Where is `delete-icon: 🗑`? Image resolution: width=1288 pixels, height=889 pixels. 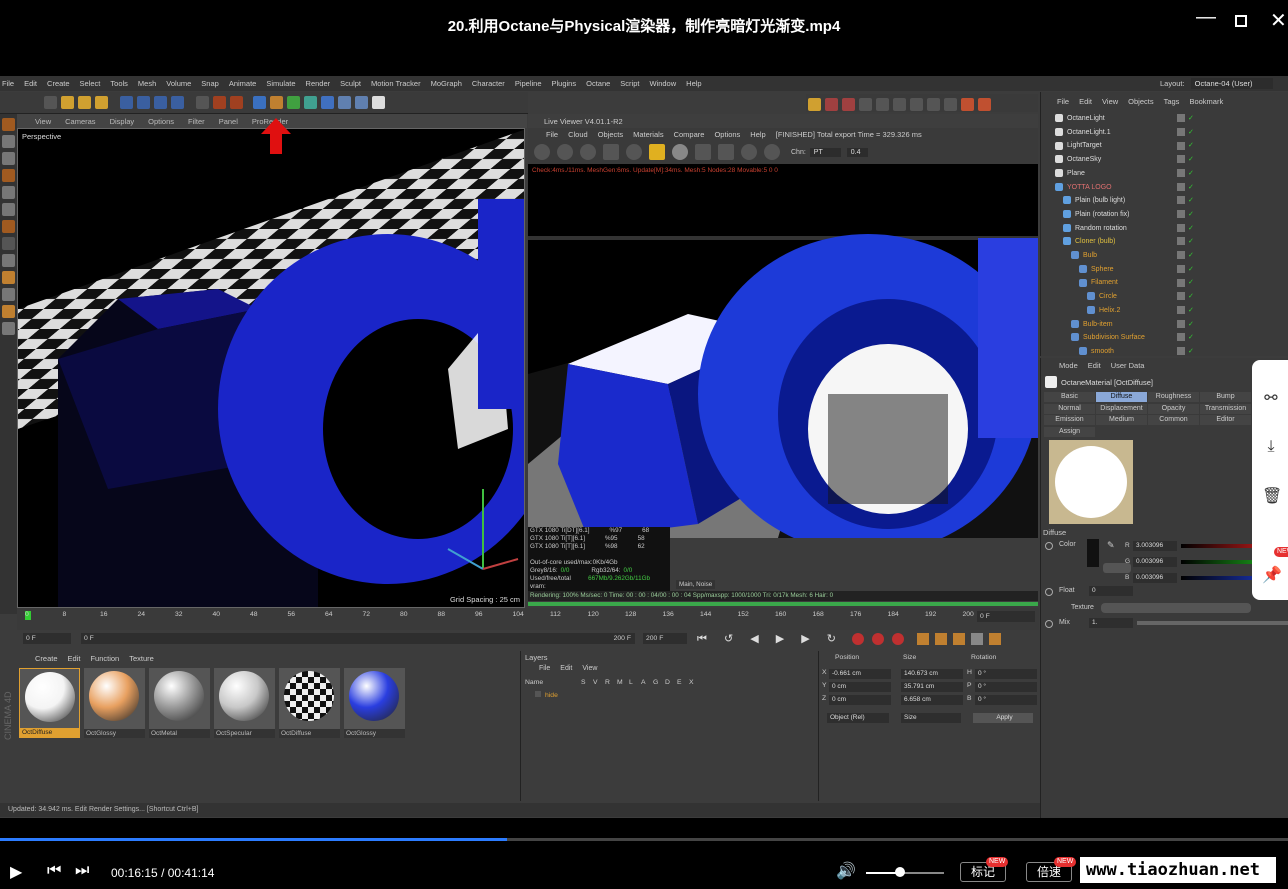
delete-icon: 🗑 is located at coordinates (1272, 495).